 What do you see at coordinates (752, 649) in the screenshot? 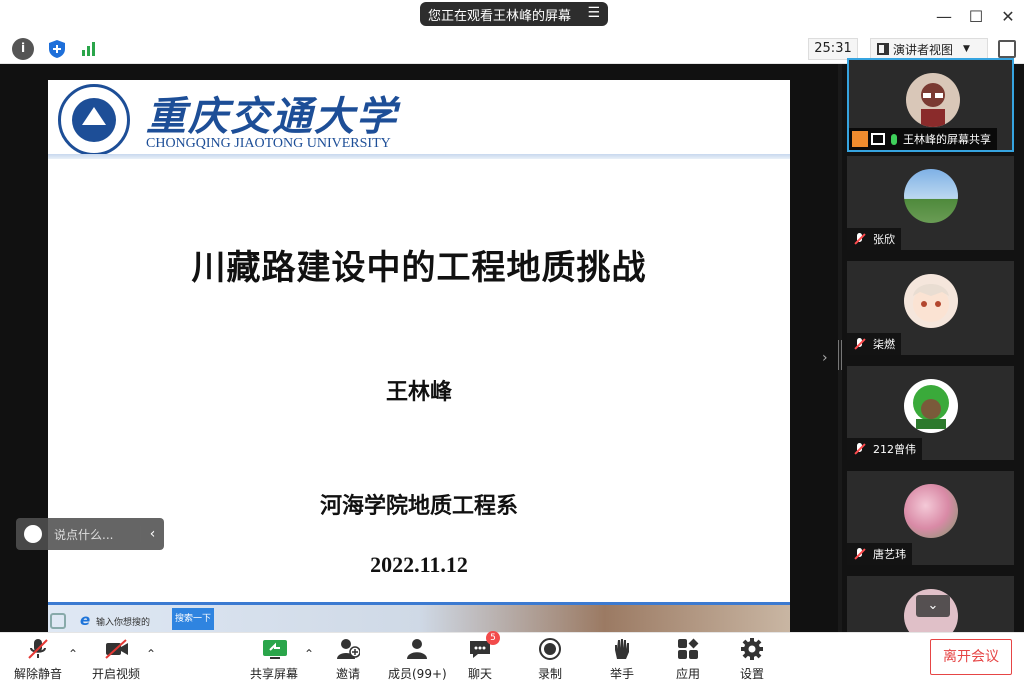
I see `gear-icon` at bounding box center [752, 649].